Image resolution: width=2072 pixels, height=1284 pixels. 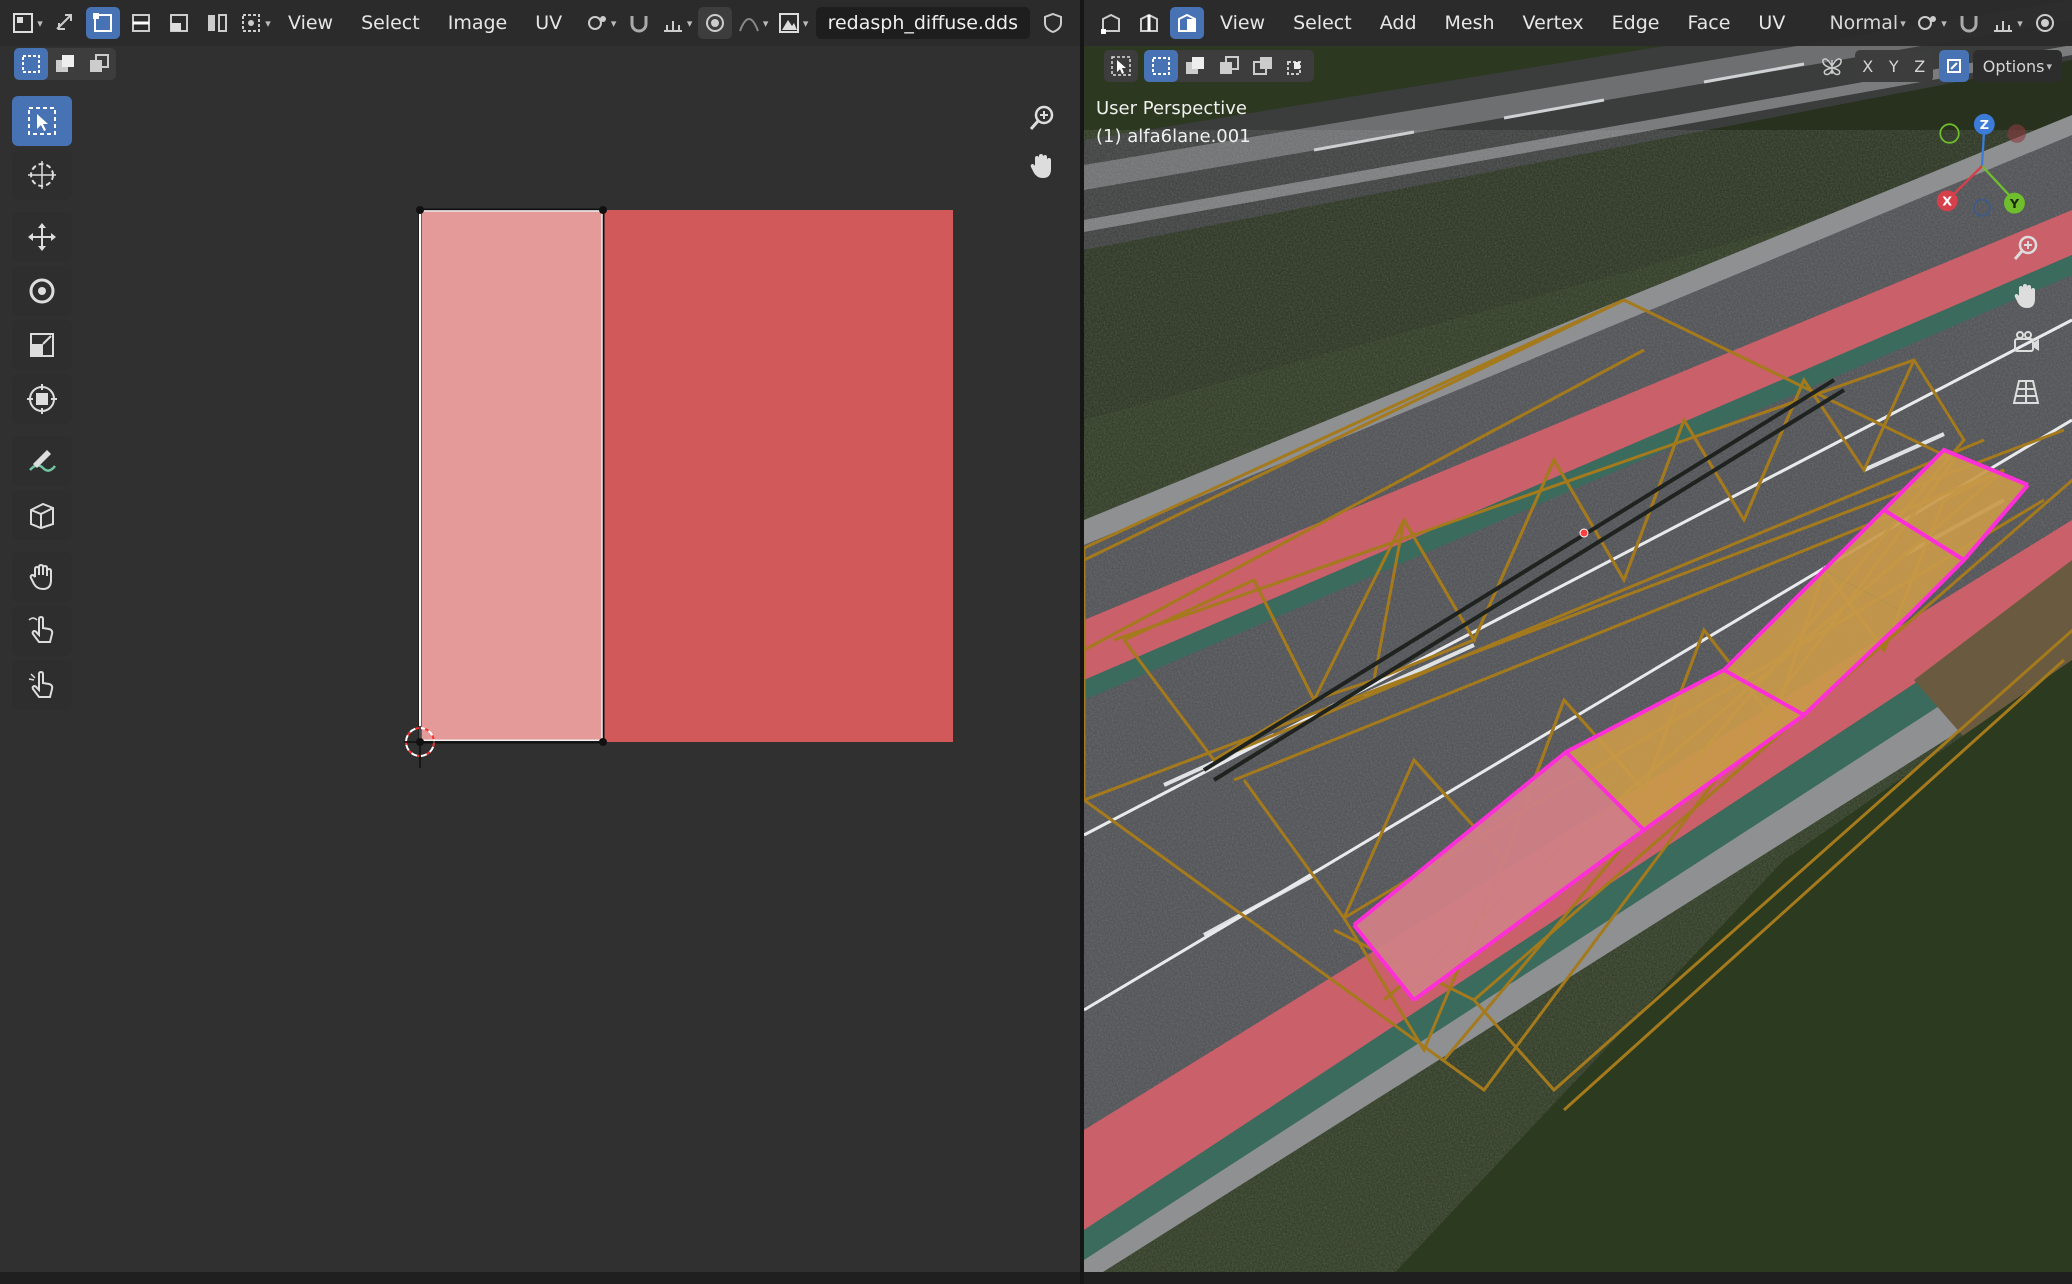 I want to click on uv-menu-uv: UV, so click(x=548, y=23).